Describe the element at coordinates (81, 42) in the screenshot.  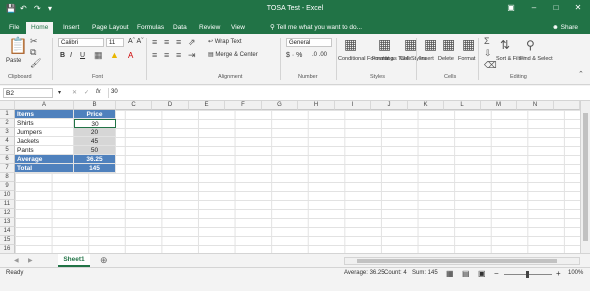
I see `font-name-select: Calibri` at that location.